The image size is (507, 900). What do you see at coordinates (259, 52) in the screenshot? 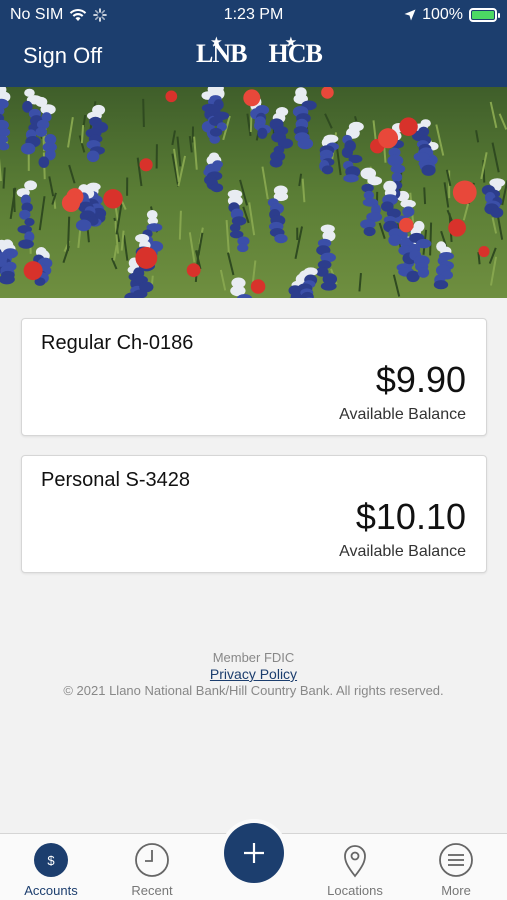
I see `bank-logos: LNB ★ HCB ★` at bounding box center [259, 52].